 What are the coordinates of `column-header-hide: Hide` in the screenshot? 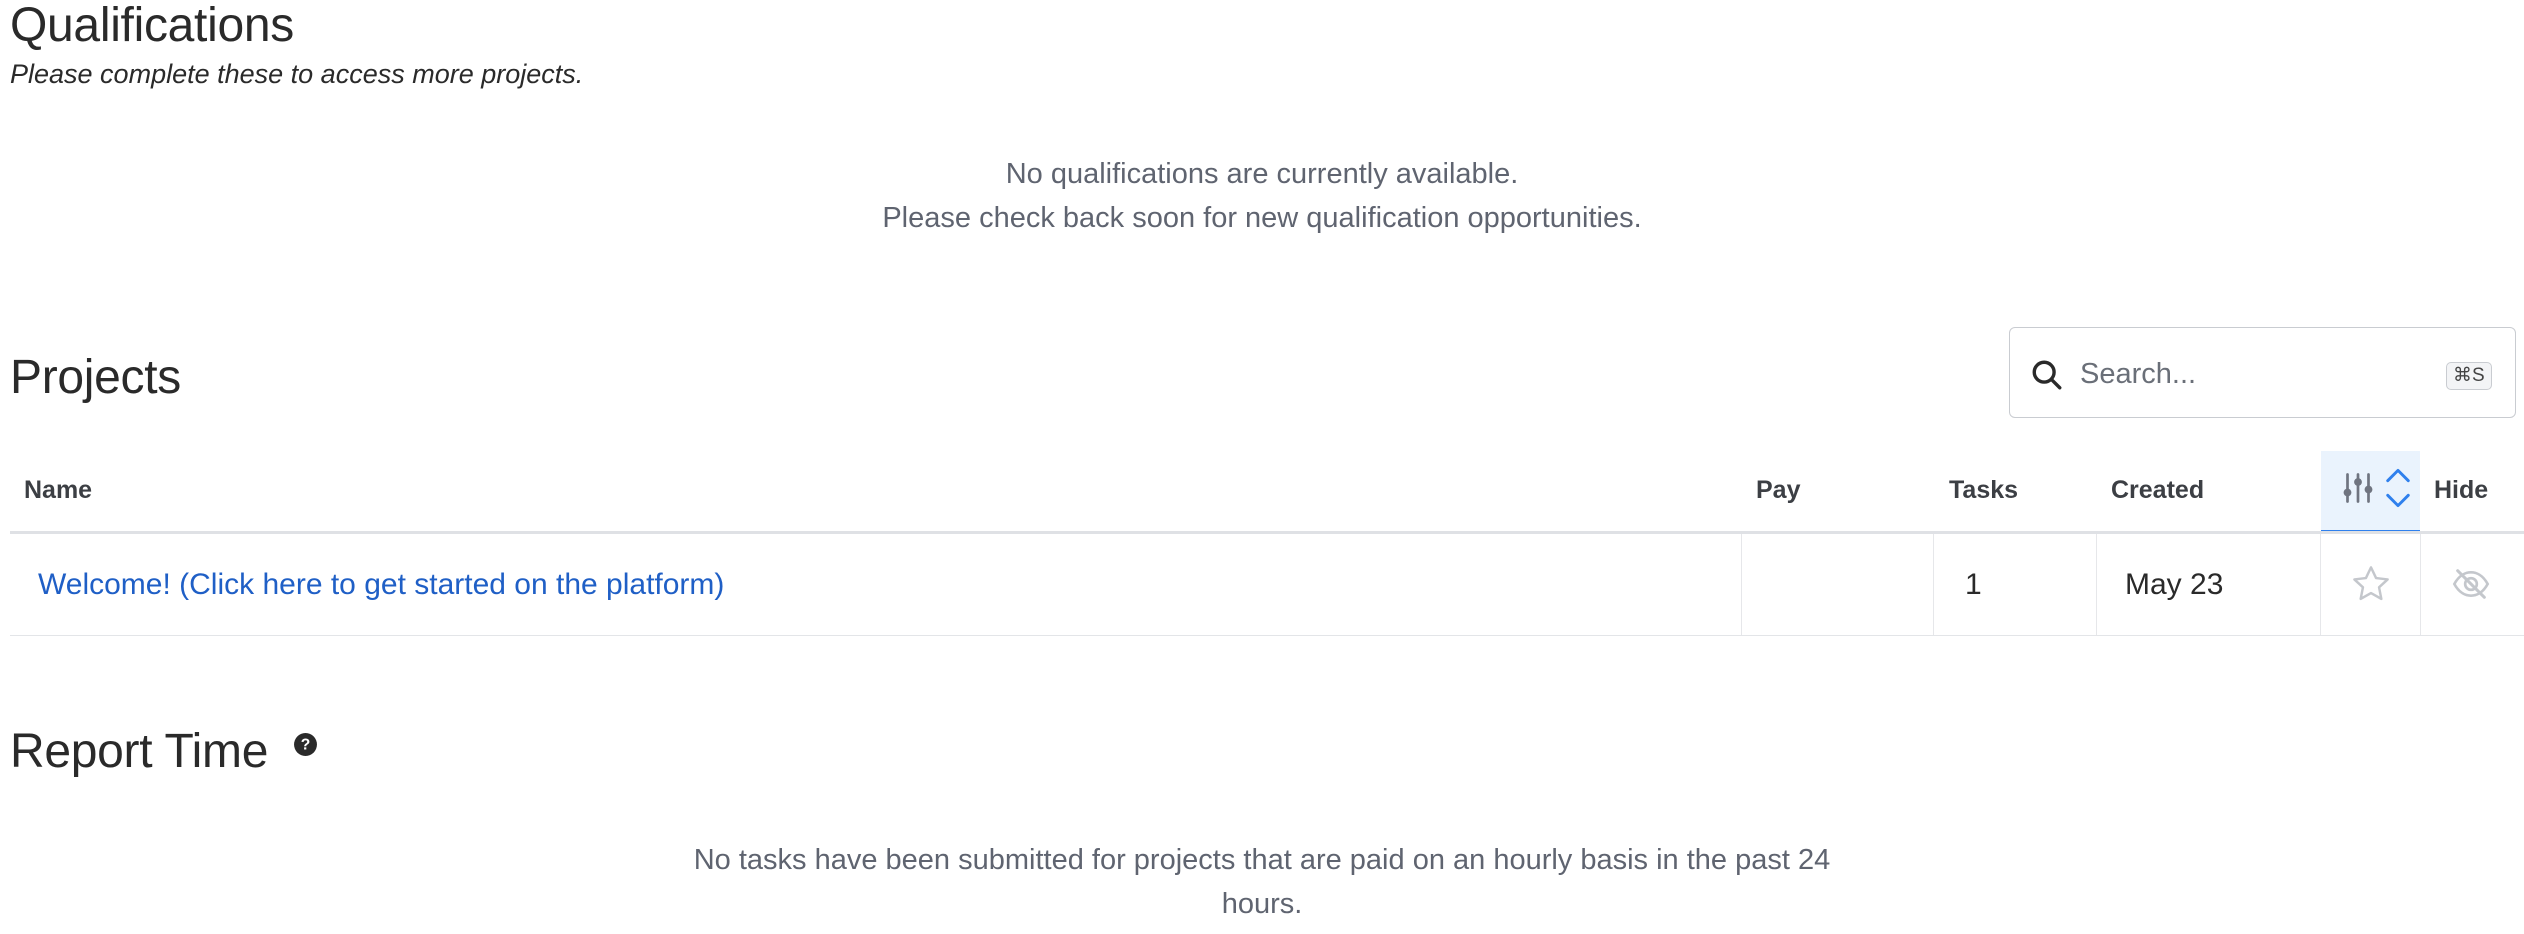 It's located at (2461, 490).